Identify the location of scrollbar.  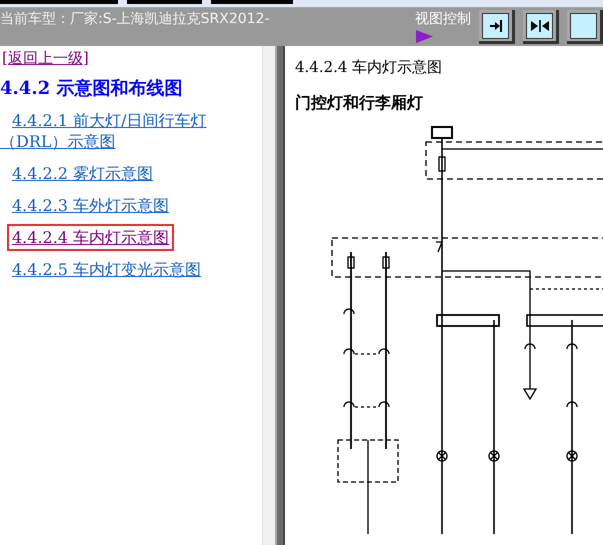
(268, 295).